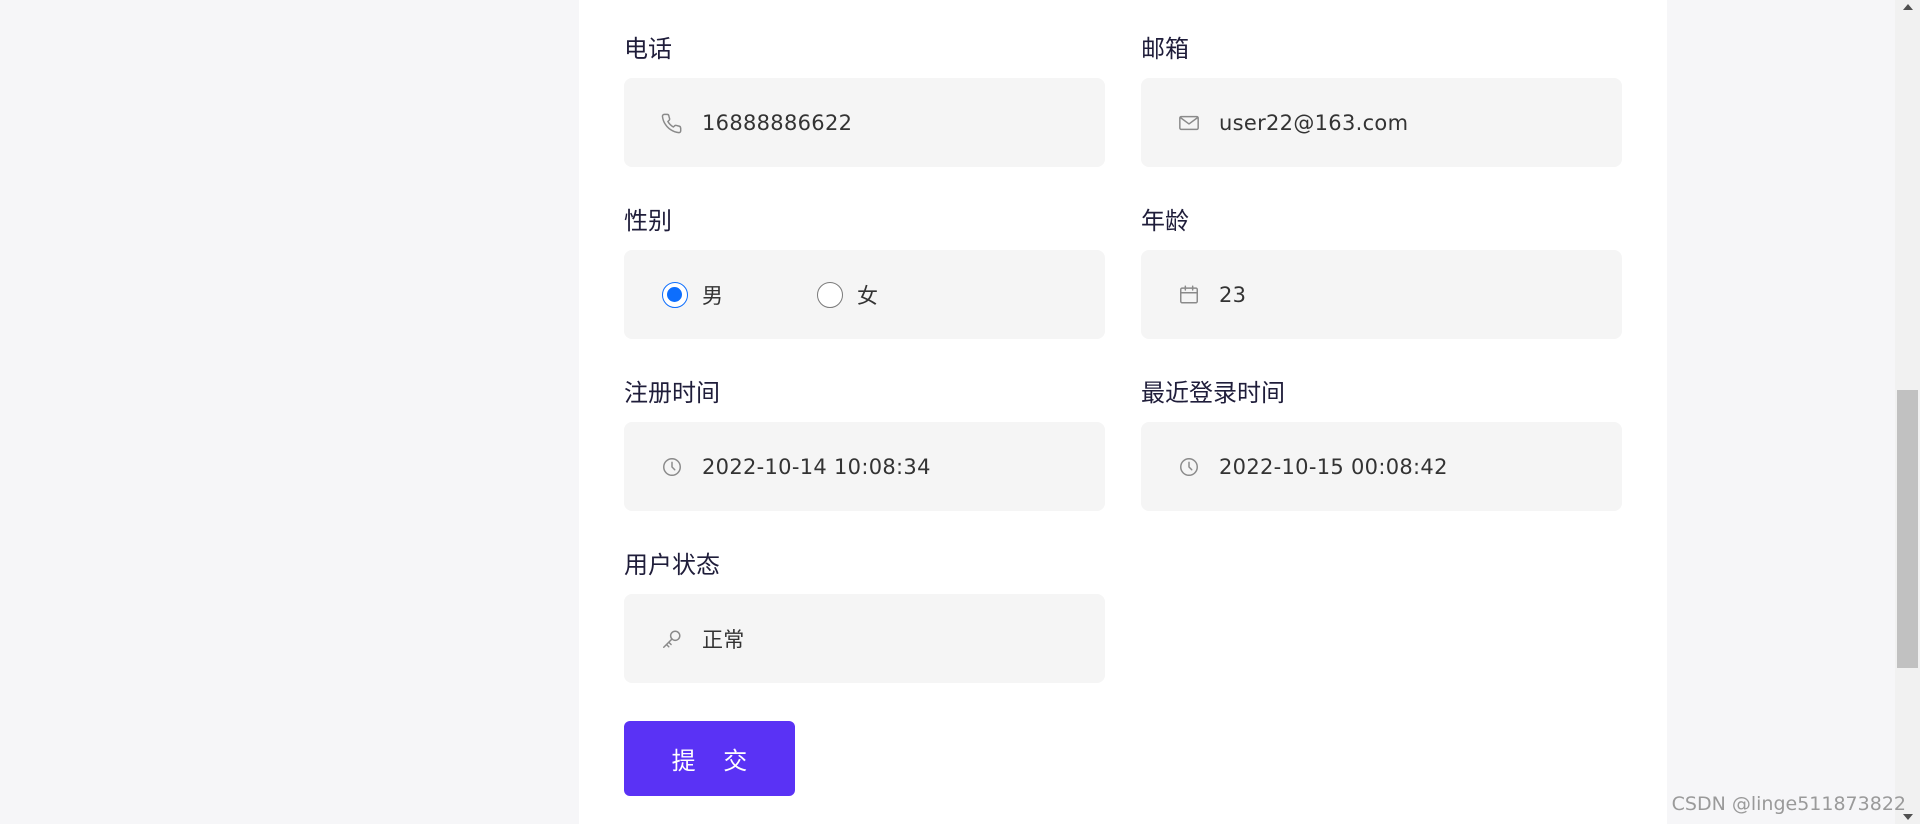  What do you see at coordinates (672, 565) in the screenshot?
I see `user-status-label: 用户状态` at bounding box center [672, 565].